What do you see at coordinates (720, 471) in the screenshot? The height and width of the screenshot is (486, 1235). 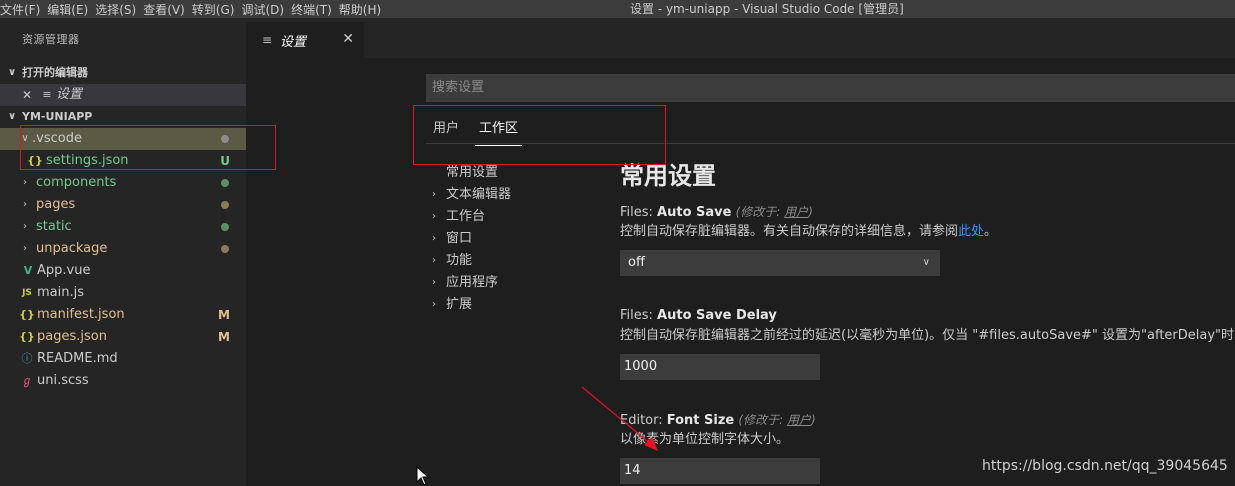 I see `font-size-input: 14` at bounding box center [720, 471].